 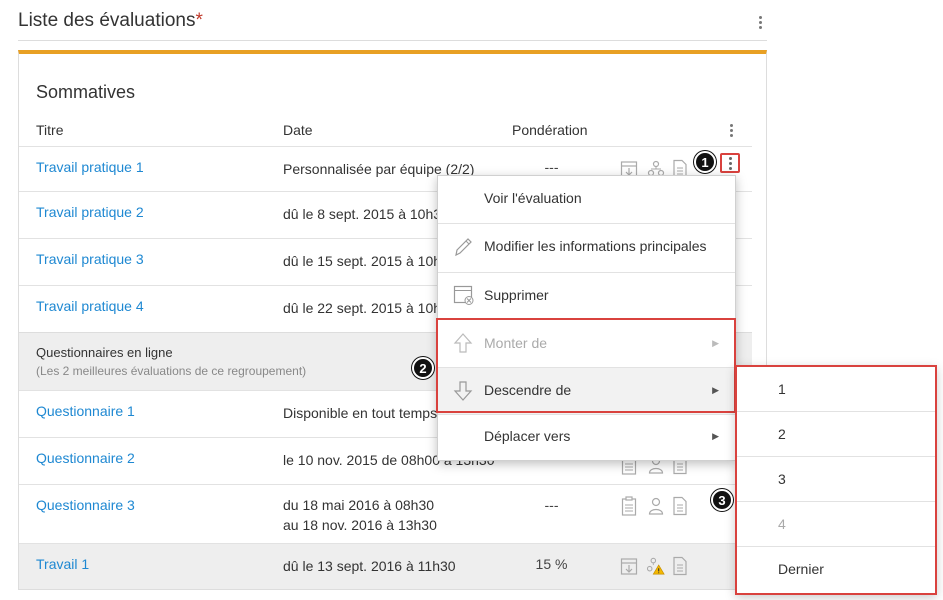 What do you see at coordinates (782, 389) in the screenshot?
I see `submenu-item-label: 1` at bounding box center [782, 389].